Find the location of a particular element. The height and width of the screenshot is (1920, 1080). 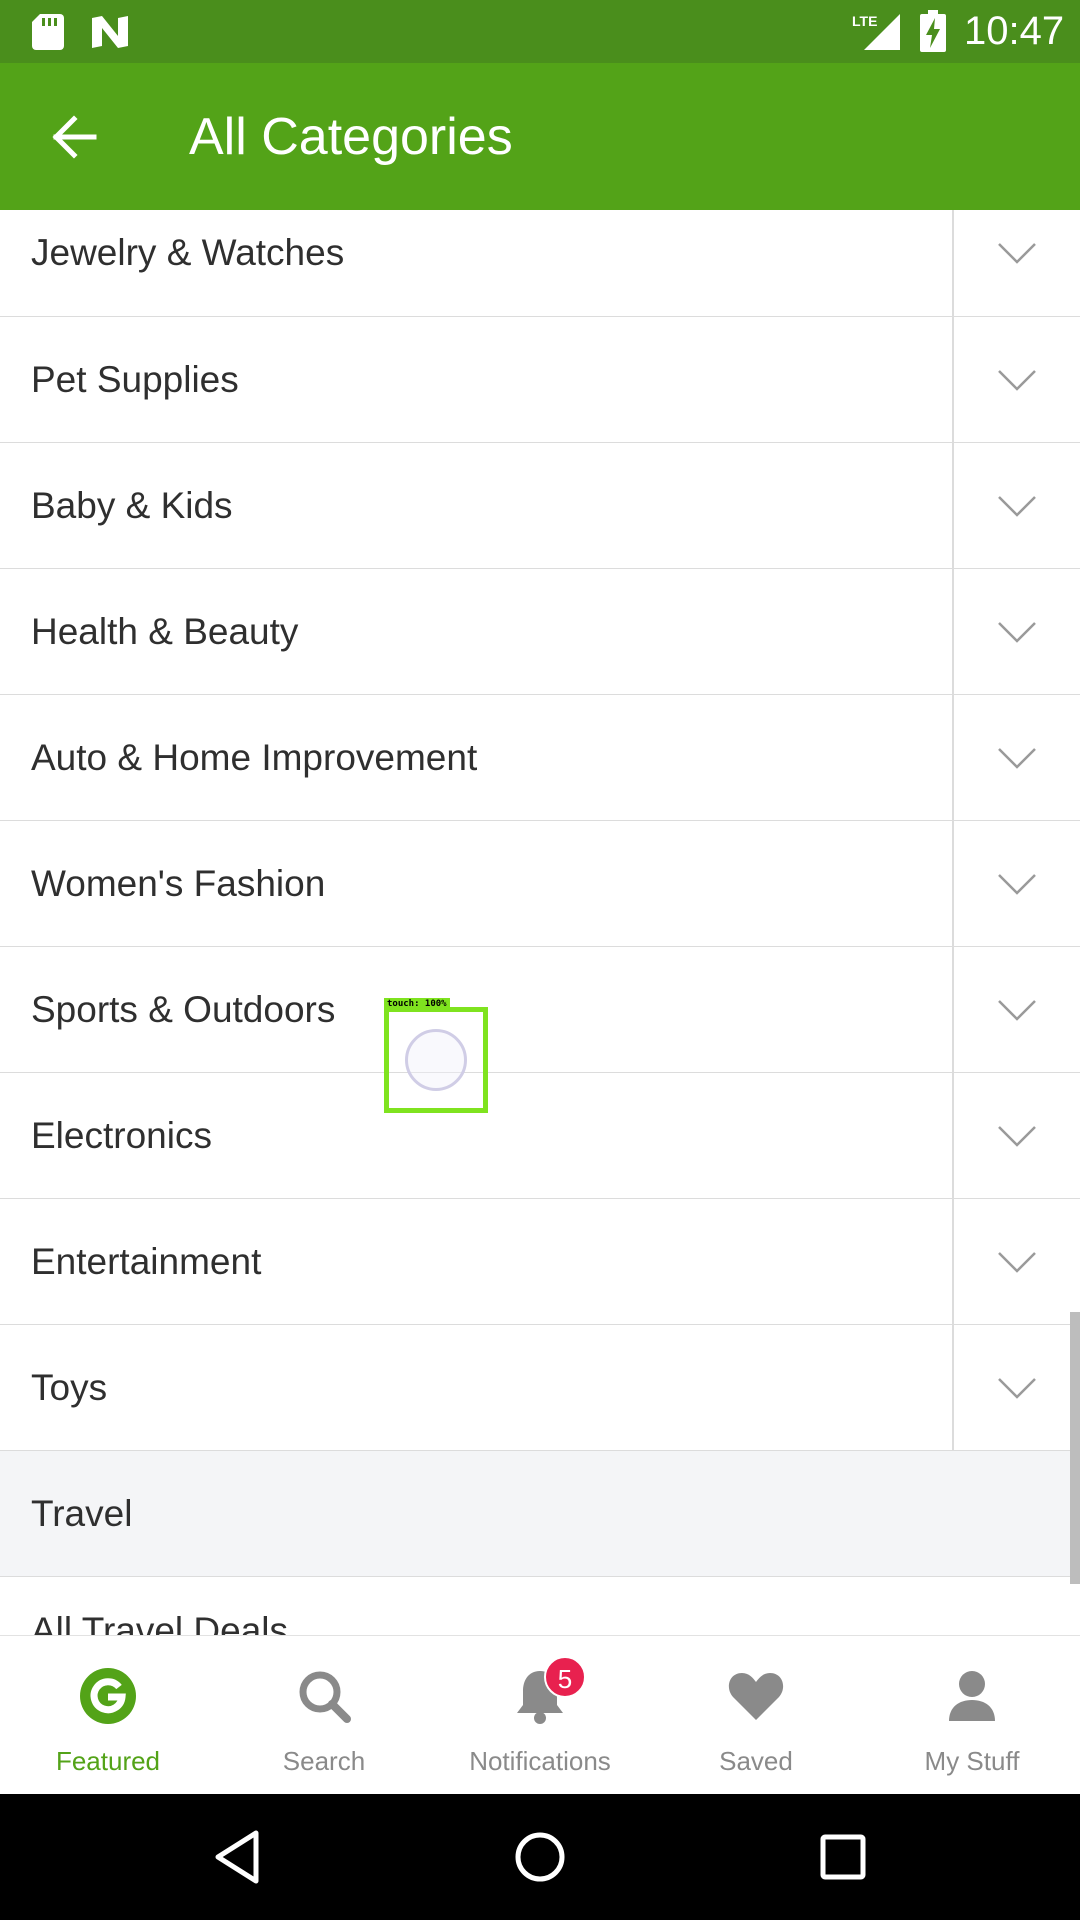

nav-search: Search is located at coordinates (324, 1715).